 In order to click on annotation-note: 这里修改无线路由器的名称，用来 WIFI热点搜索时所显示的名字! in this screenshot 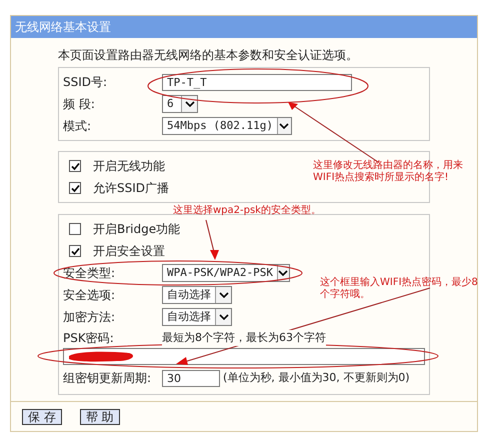, I will do `click(388, 172)`.